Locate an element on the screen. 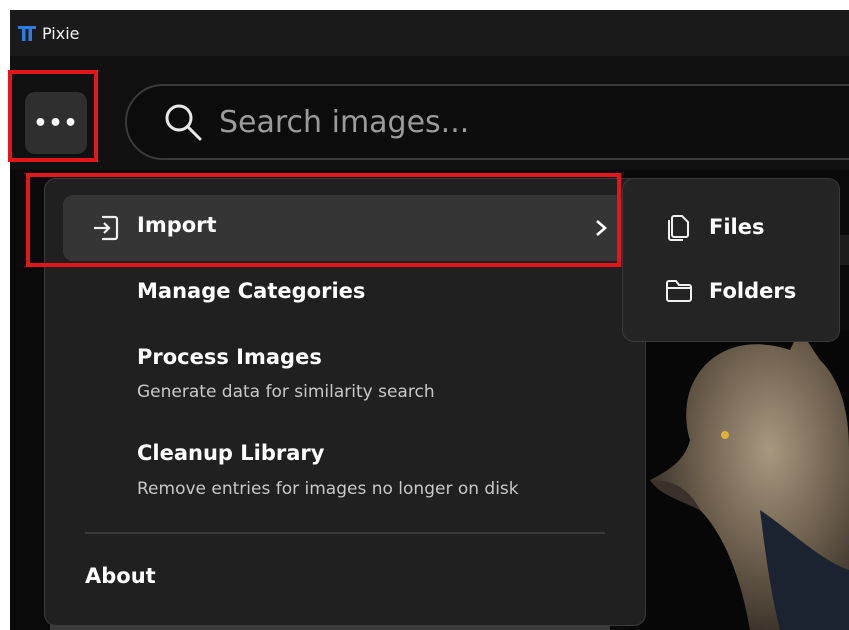 The width and height of the screenshot is (849, 630). menu-item-import: Import is located at coordinates (344, 228).